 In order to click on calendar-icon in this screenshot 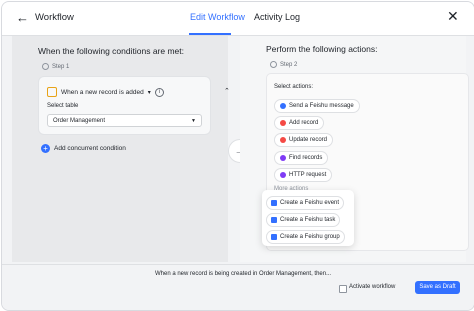, I will do `click(274, 203)`.